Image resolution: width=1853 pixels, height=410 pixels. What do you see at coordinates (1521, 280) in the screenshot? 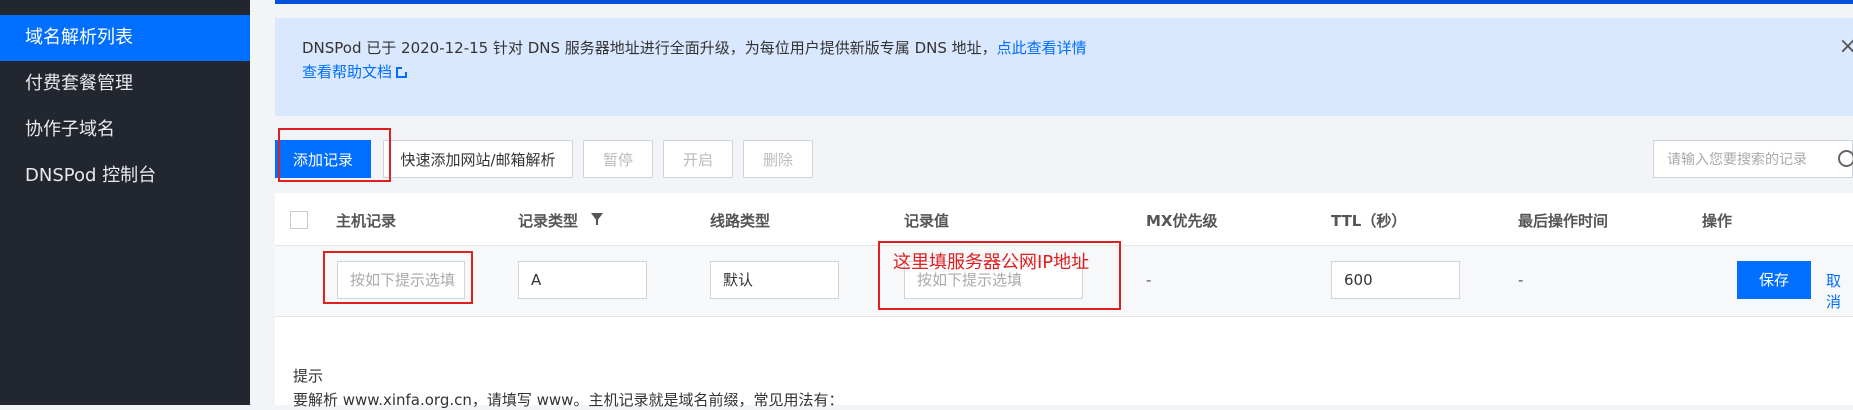
I see `last-updated-value: -` at bounding box center [1521, 280].